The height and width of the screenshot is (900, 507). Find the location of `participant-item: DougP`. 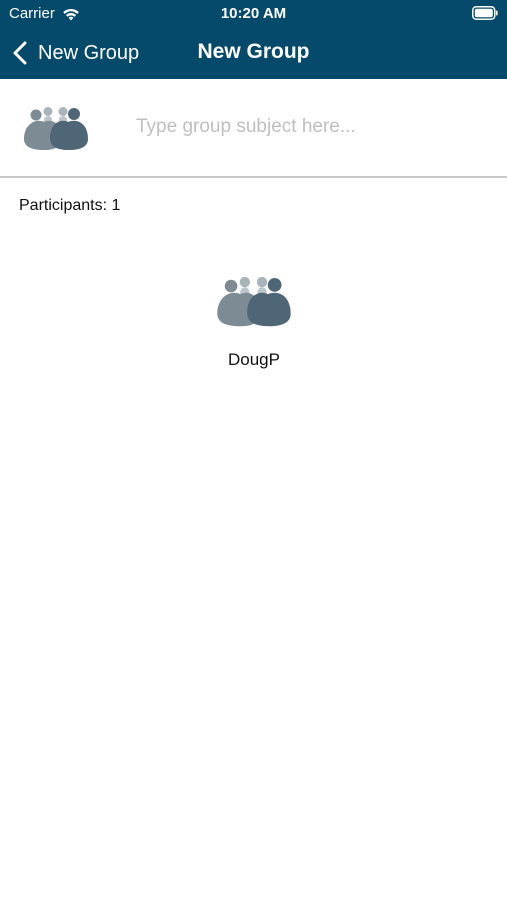

participant-item: DougP is located at coordinates (254, 321).